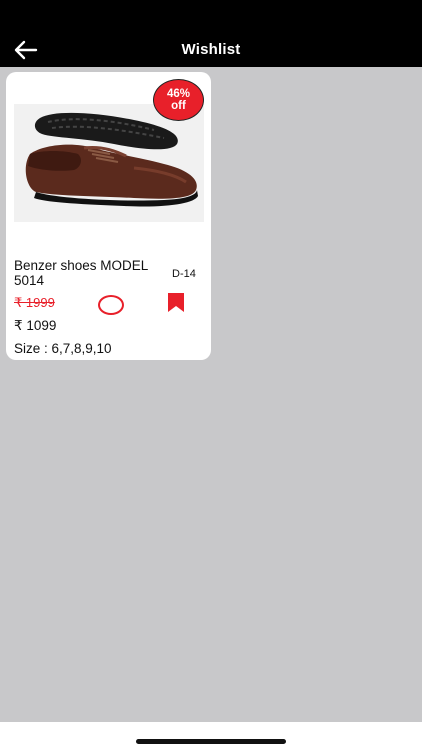 This screenshot has height=750, width=422. I want to click on brown-leather-shoe-image, so click(109, 163).